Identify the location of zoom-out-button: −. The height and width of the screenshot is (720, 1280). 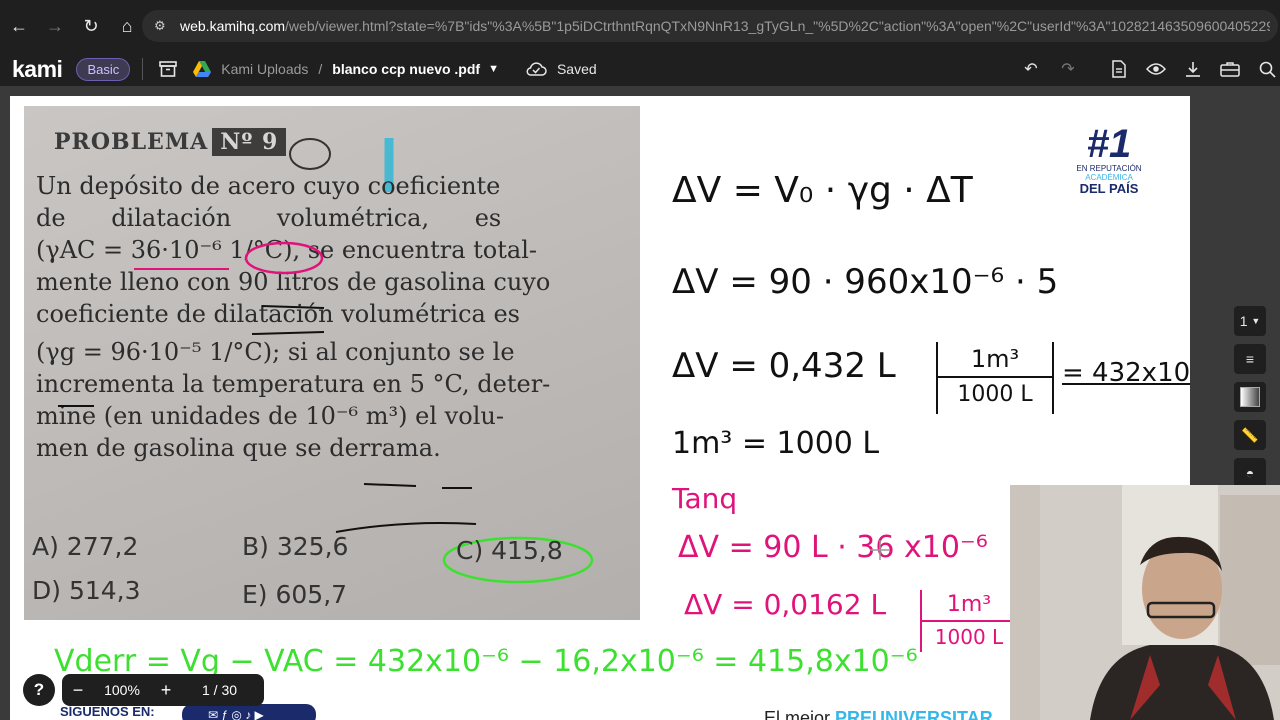
(78, 690).